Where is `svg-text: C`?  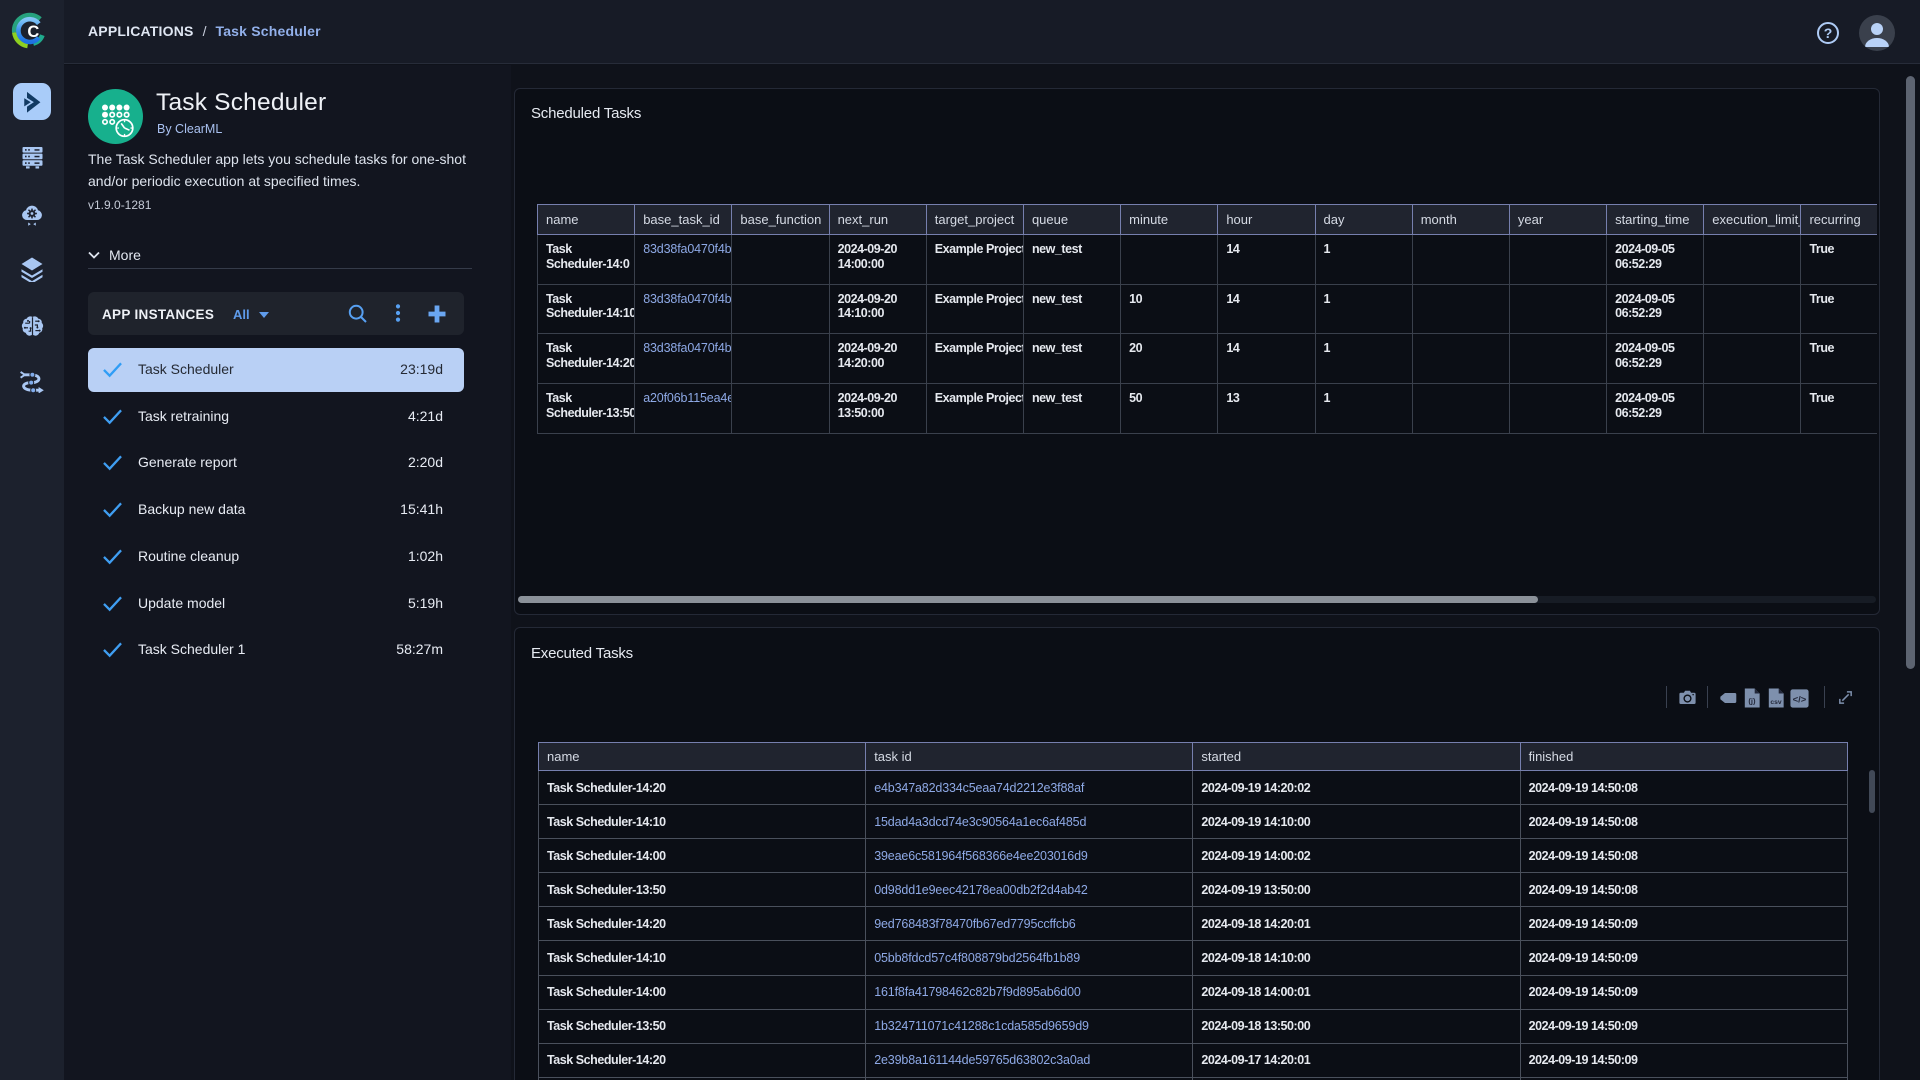
svg-text: C is located at coordinates (33, 32).